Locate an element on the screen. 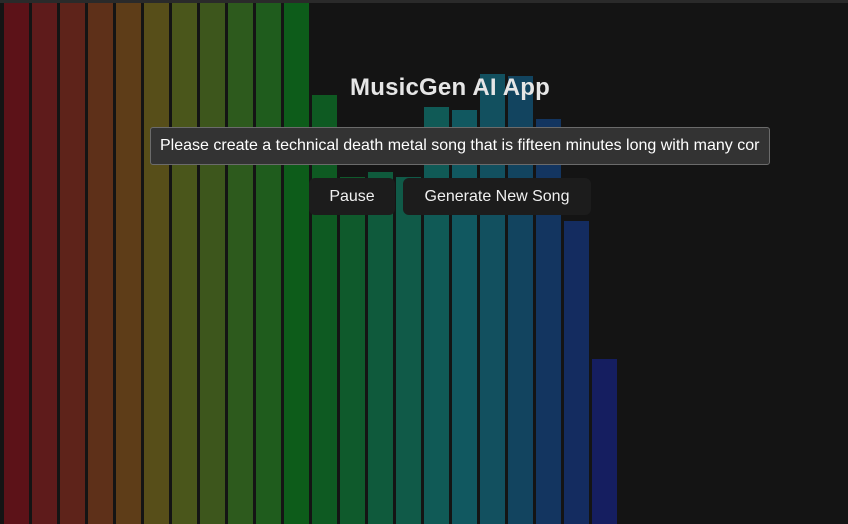 The image size is (848, 524). generate-song-button: Generate New Song is located at coordinates (497, 196).